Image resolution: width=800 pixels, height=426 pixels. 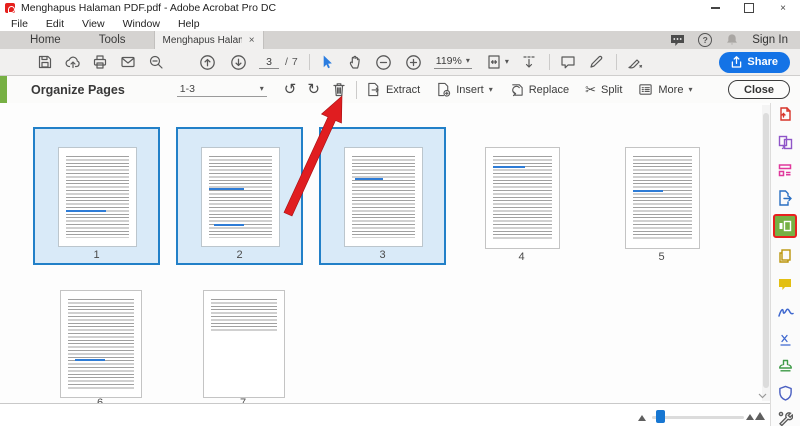 What do you see at coordinates (497, 62) in the screenshot?
I see `page-fit-control: ▾` at bounding box center [497, 62].